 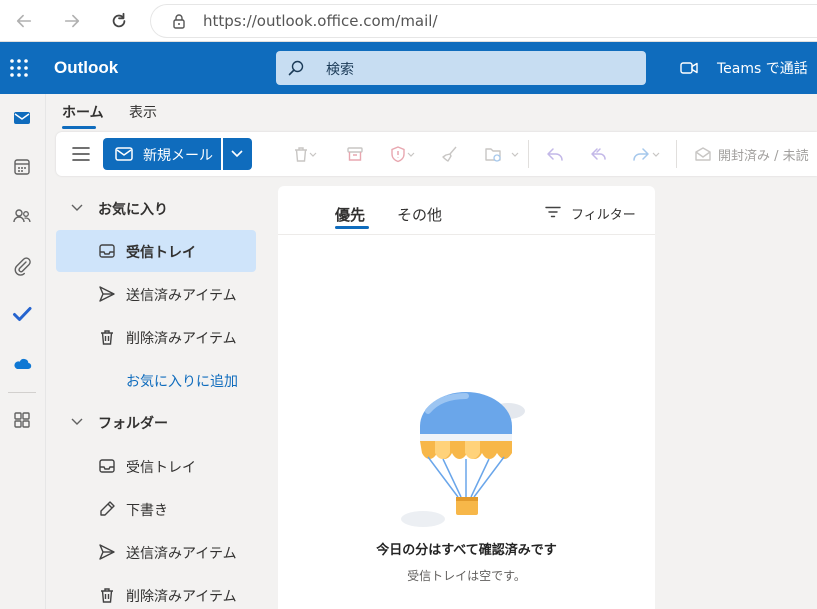 I want to click on favorite-sent-items: 送信済みアイテム, so click(x=156, y=294).